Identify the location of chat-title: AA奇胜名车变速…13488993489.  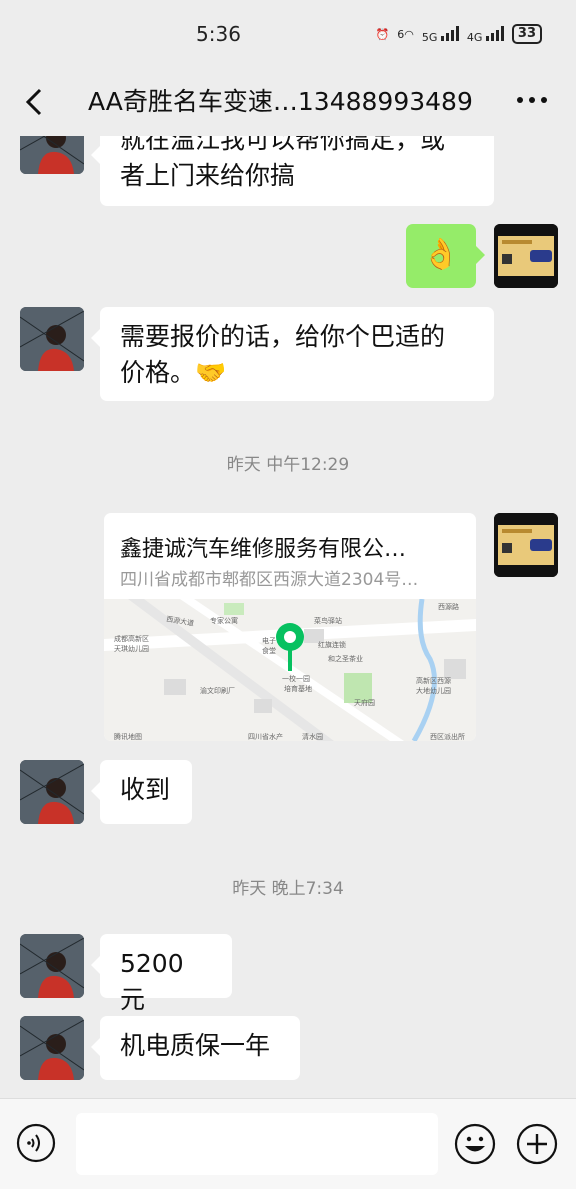
(280, 101).